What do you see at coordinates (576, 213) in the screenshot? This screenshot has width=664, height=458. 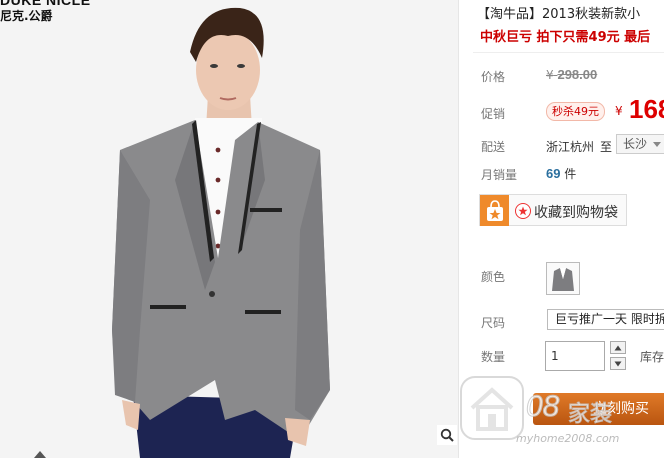 I see `add-to-shopping-bag-label: 收藏到购物袋` at bounding box center [576, 213].